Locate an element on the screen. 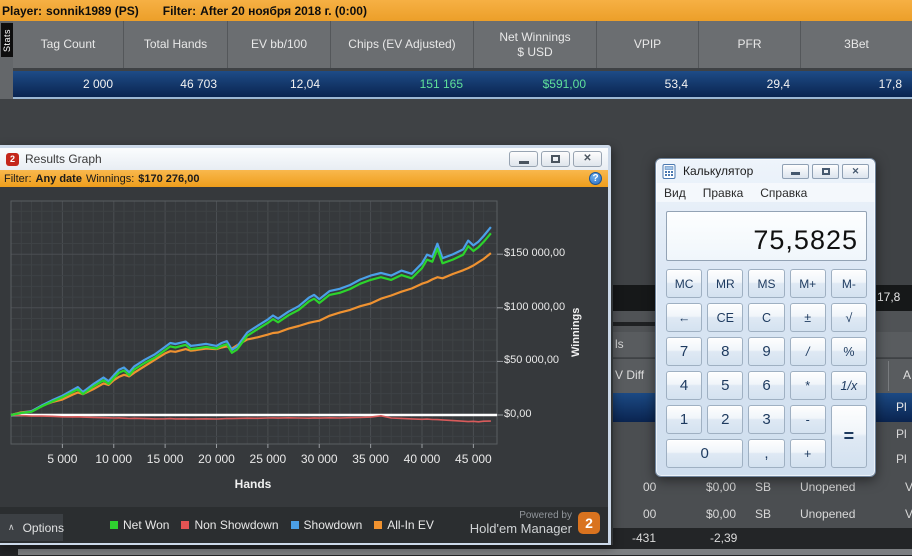 The width and height of the screenshot is (912, 556). legend-item-all-in-ev: All-In EV is located at coordinates (404, 525).